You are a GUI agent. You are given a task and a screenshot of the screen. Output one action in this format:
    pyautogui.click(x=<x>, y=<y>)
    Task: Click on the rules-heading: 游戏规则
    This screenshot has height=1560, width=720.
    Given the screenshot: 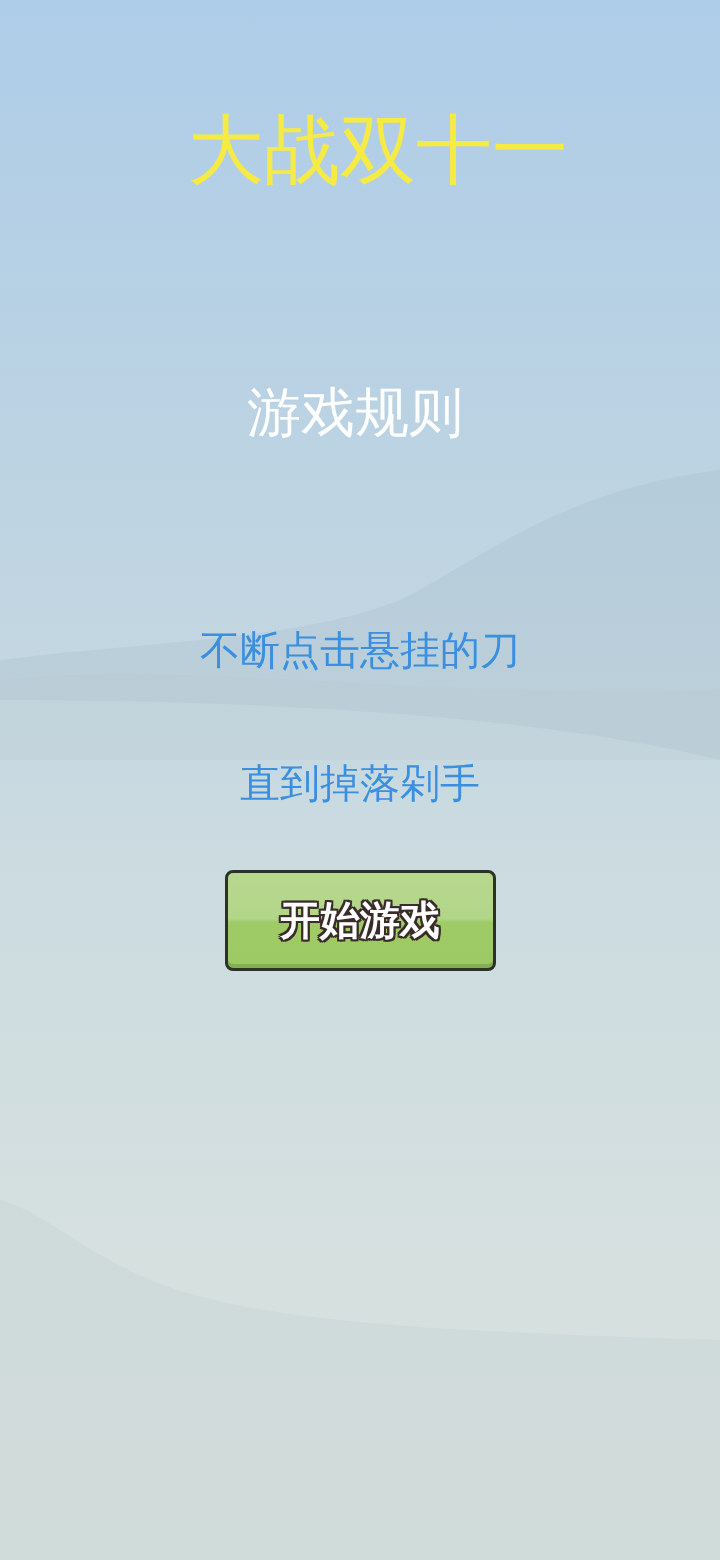 What is the action you would take?
    pyautogui.click(x=355, y=413)
    